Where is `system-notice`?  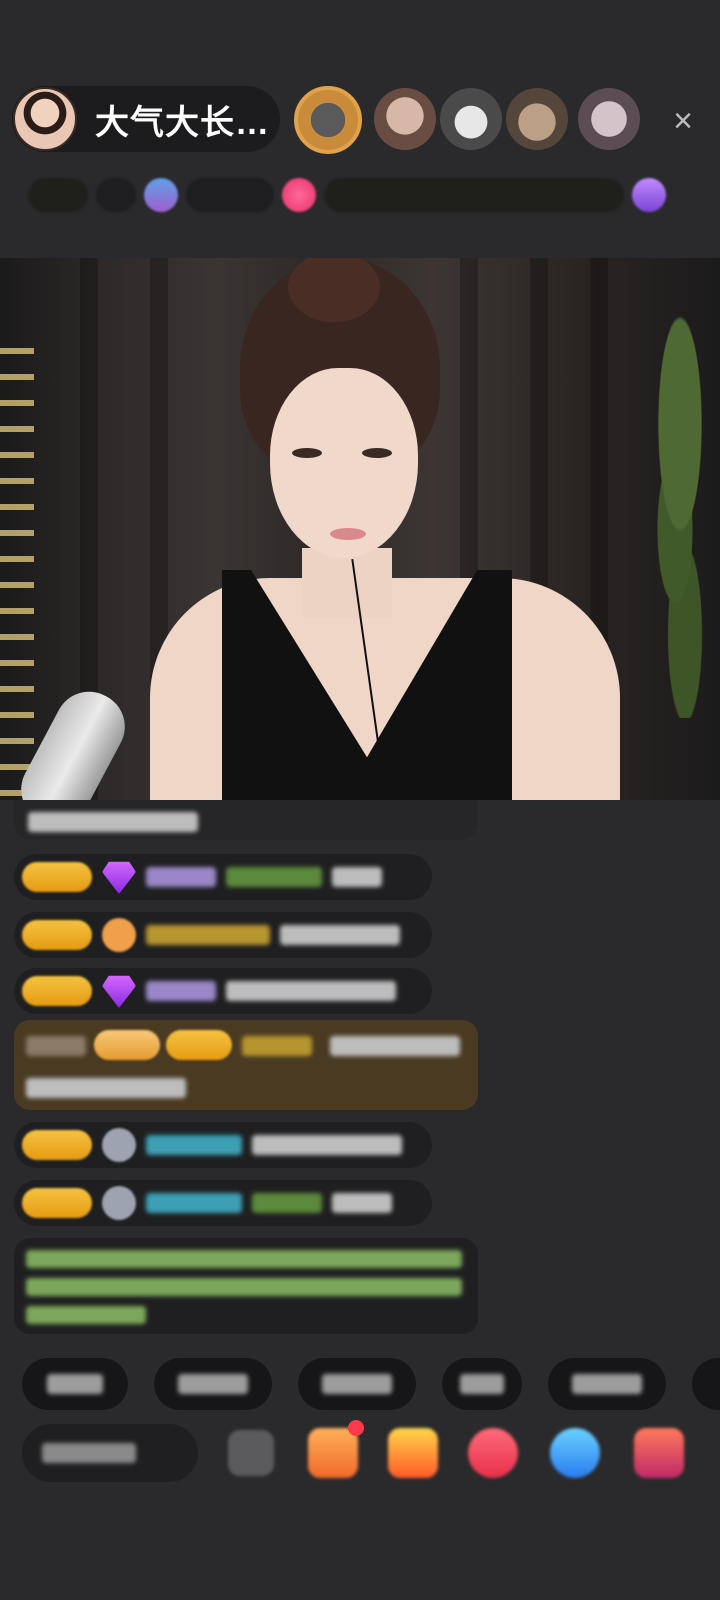
system-notice is located at coordinates (246, 1286).